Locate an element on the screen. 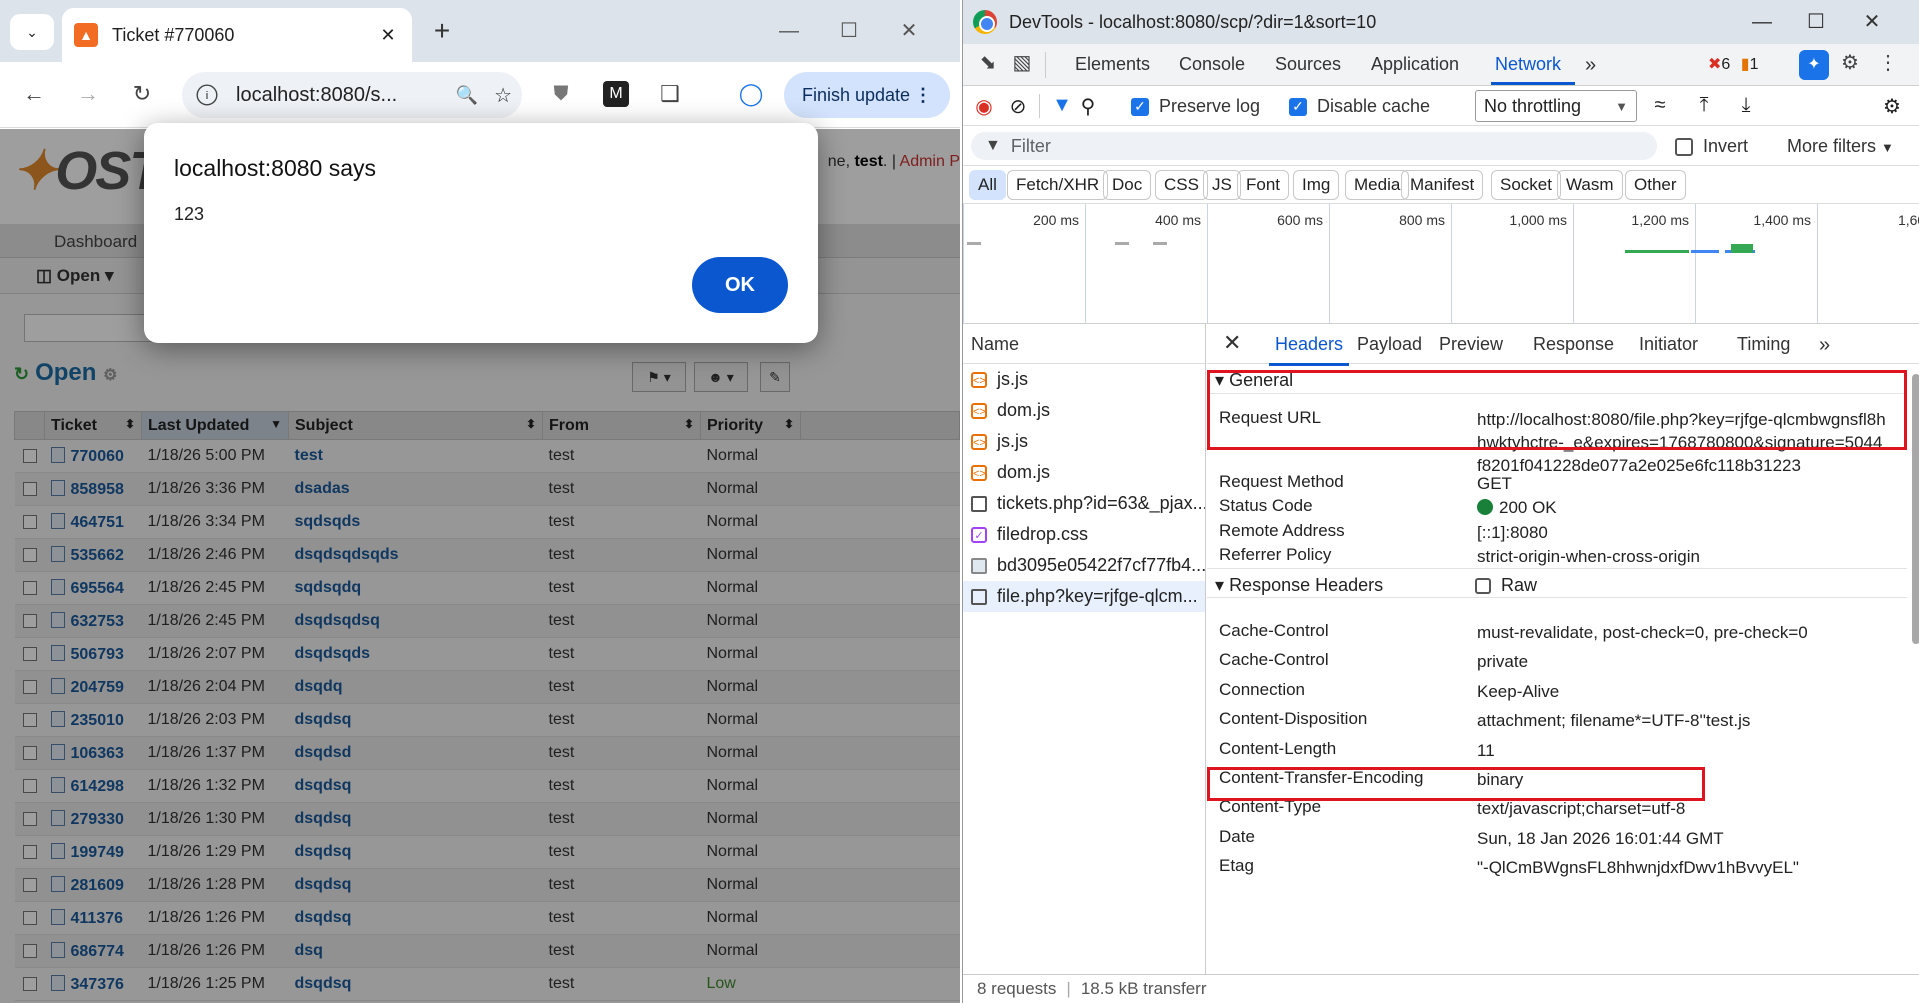 The width and height of the screenshot is (1919, 1003). issues-badges: ✖6 ▮1 is located at coordinates (1733, 64).